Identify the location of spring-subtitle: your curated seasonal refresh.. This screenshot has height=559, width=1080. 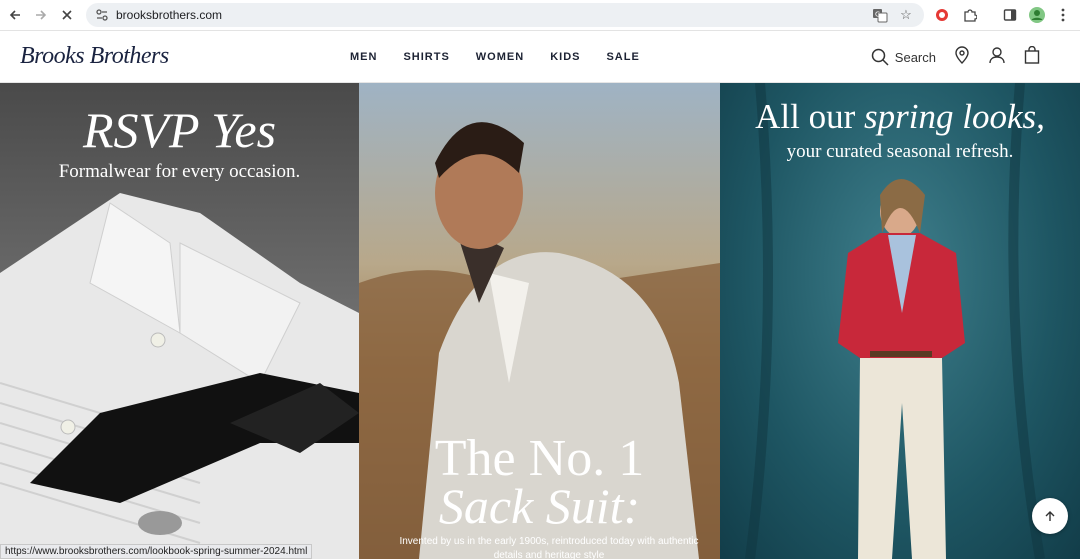
(900, 151).